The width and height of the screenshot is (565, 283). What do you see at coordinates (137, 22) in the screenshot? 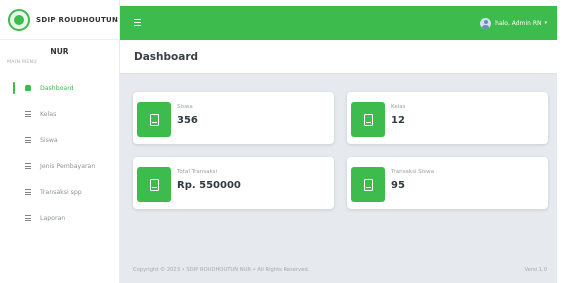
I see `hamburger-icon` at bounding box center [137, 22].